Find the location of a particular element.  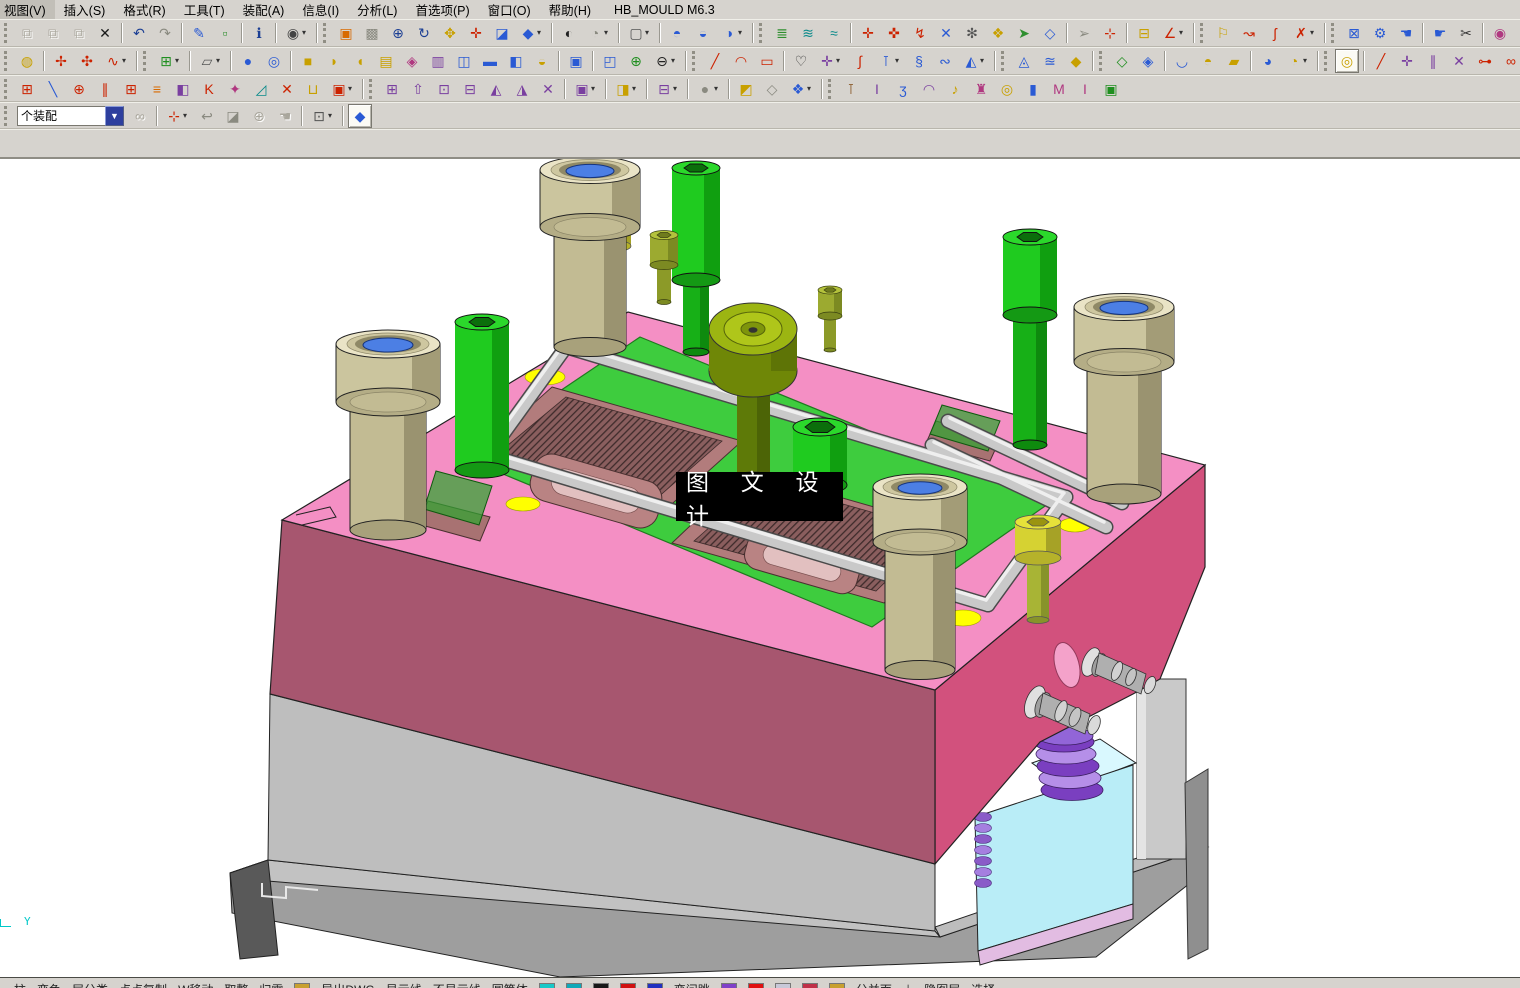

curve-tool-icon: ∿▾ is located at coordinates (113, 61).